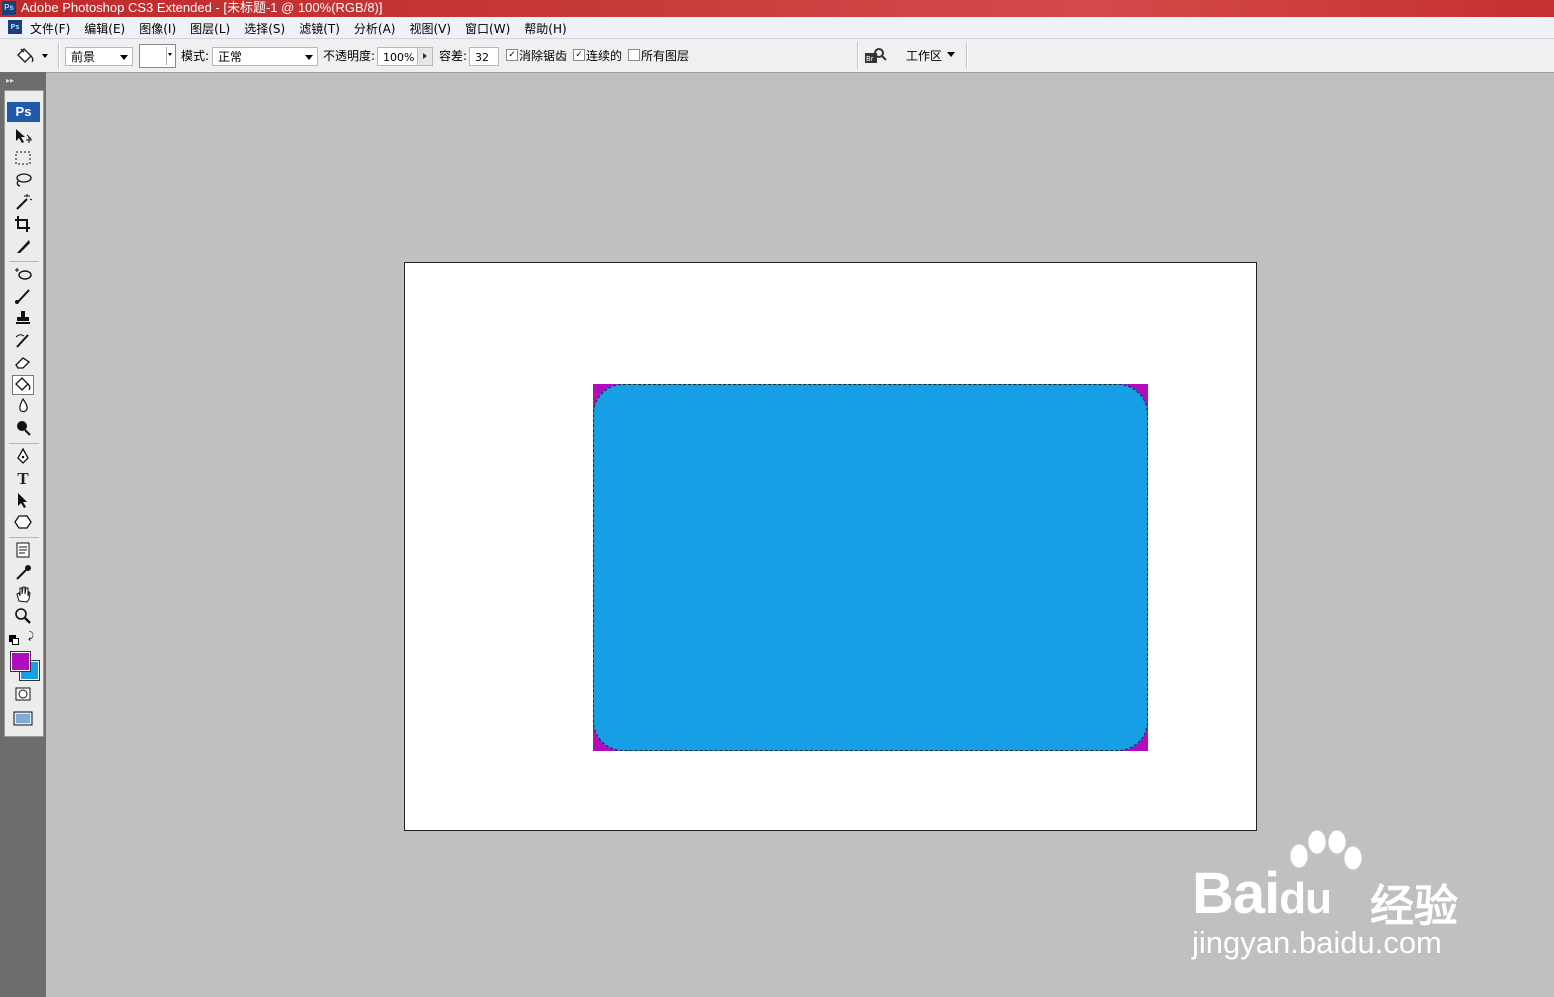  What do you see at coordinates (870, 567) in the screenshot?
I see `selection-marquee` at bounding box center [870, 567].